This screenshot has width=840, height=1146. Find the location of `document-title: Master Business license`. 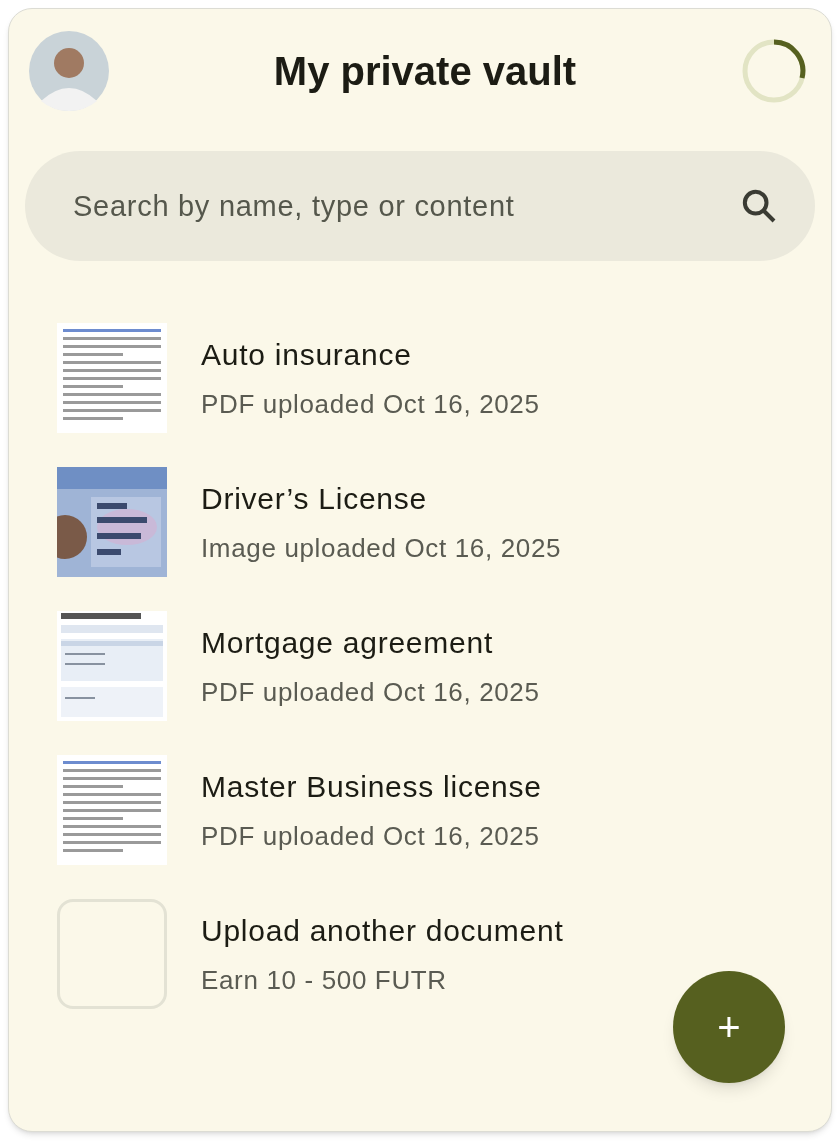

document-title: Master Business license is located at coordinates (371, 786).